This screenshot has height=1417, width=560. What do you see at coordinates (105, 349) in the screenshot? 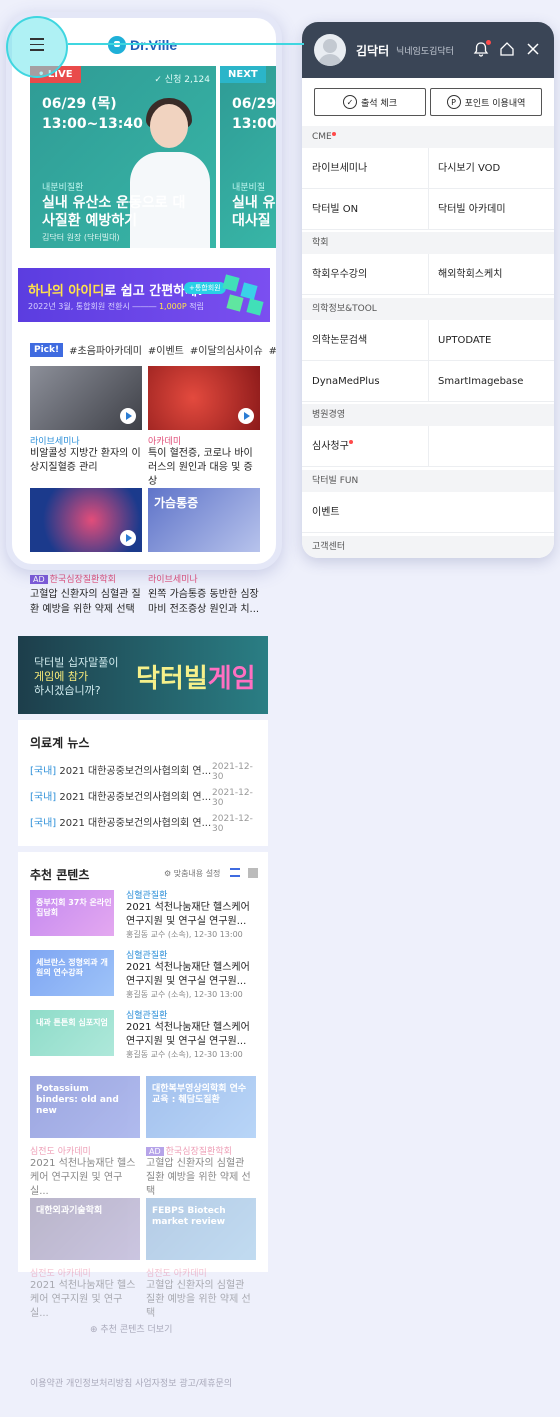
I see `pick-tag: #초음파아카데미` at bounding box center [105, 349].